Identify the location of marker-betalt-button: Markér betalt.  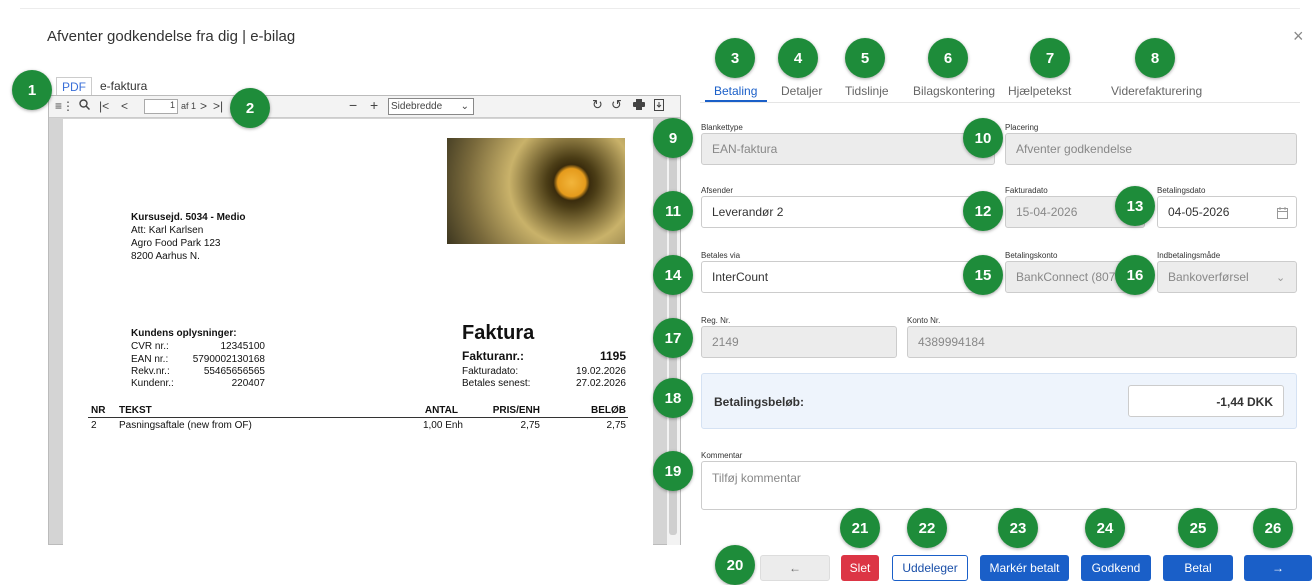
(1024, 568).